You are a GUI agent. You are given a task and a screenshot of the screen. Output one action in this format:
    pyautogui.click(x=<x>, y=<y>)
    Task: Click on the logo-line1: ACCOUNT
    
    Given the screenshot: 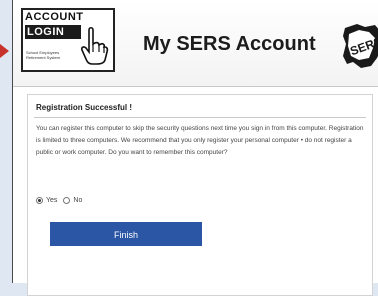 What is the action you would take?
    pyautogui.click(x=54, y=17)
    